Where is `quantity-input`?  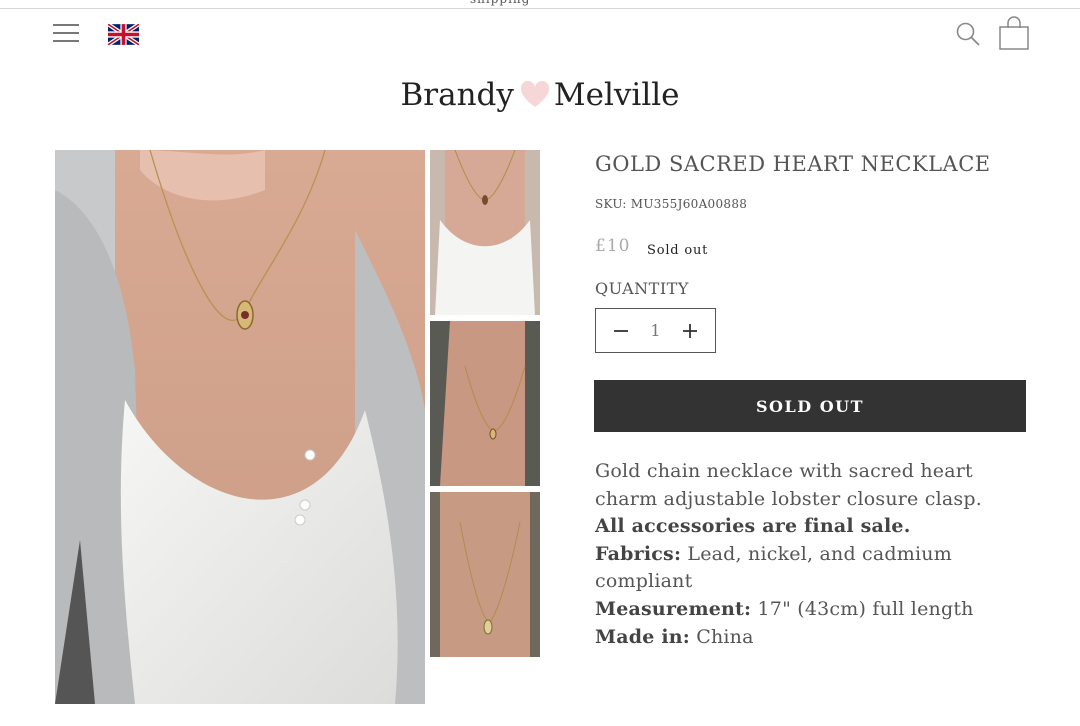 quantity-input is located at coordinates (655, 330).